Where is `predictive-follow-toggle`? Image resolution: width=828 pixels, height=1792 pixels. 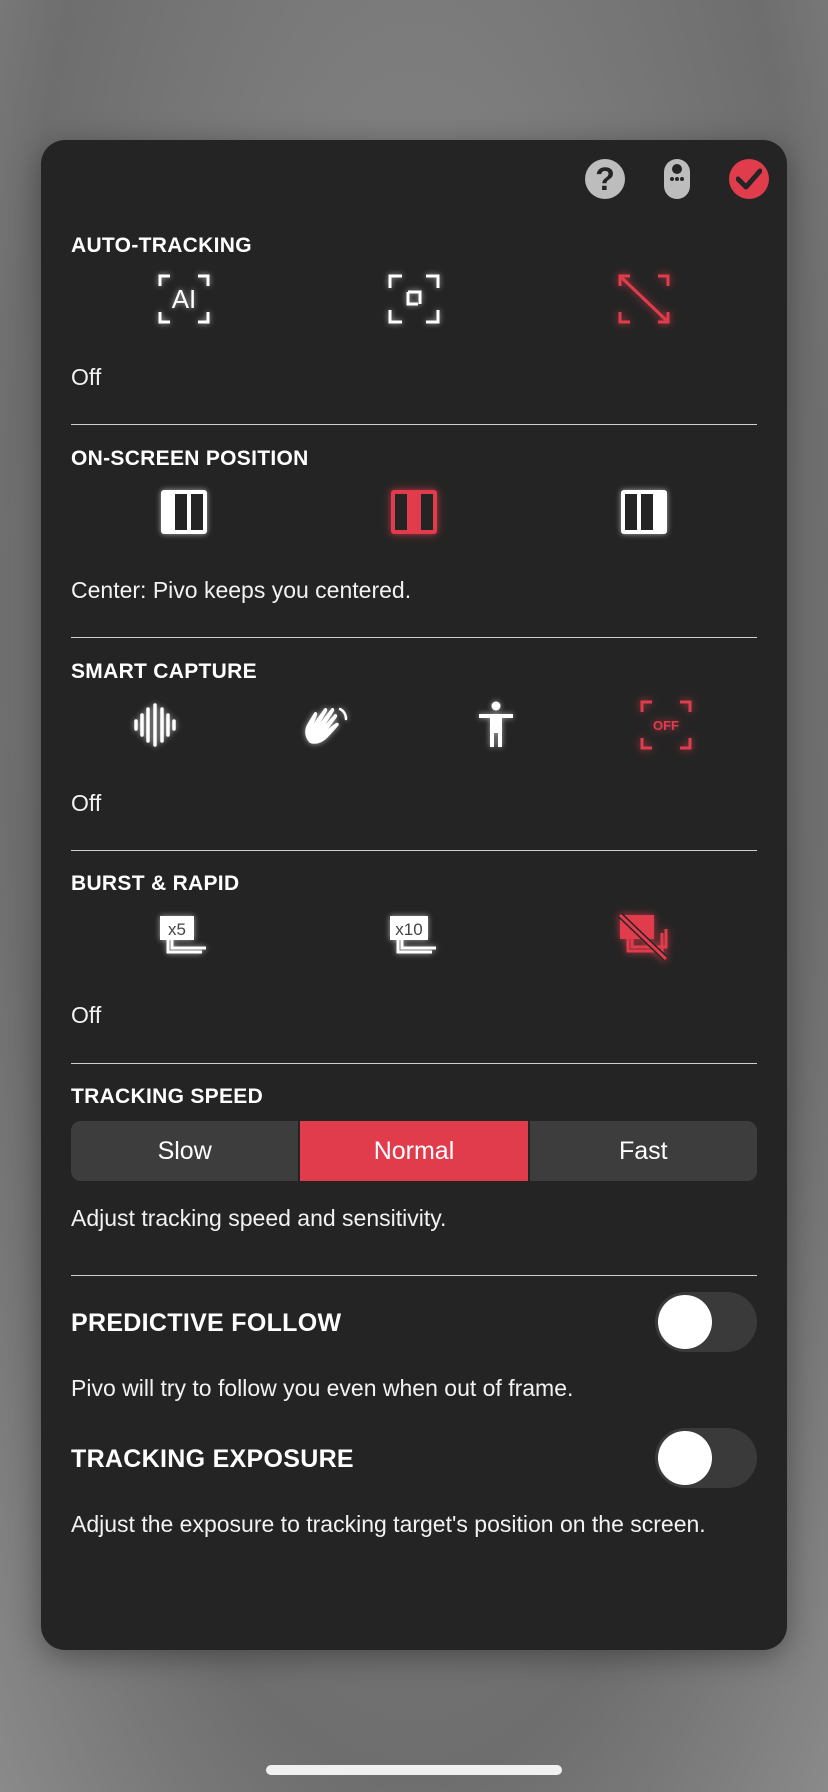
predictive-follow-toggle is located at coordinates (706, 1322).